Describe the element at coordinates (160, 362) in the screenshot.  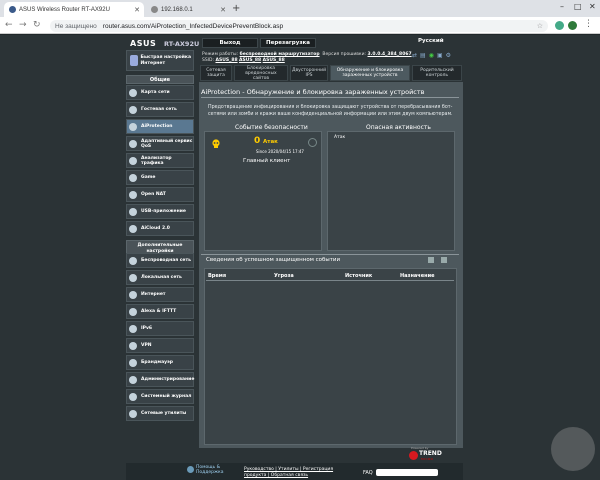
I see `sidebar-item-firewall: Брандмауэр` at that location.